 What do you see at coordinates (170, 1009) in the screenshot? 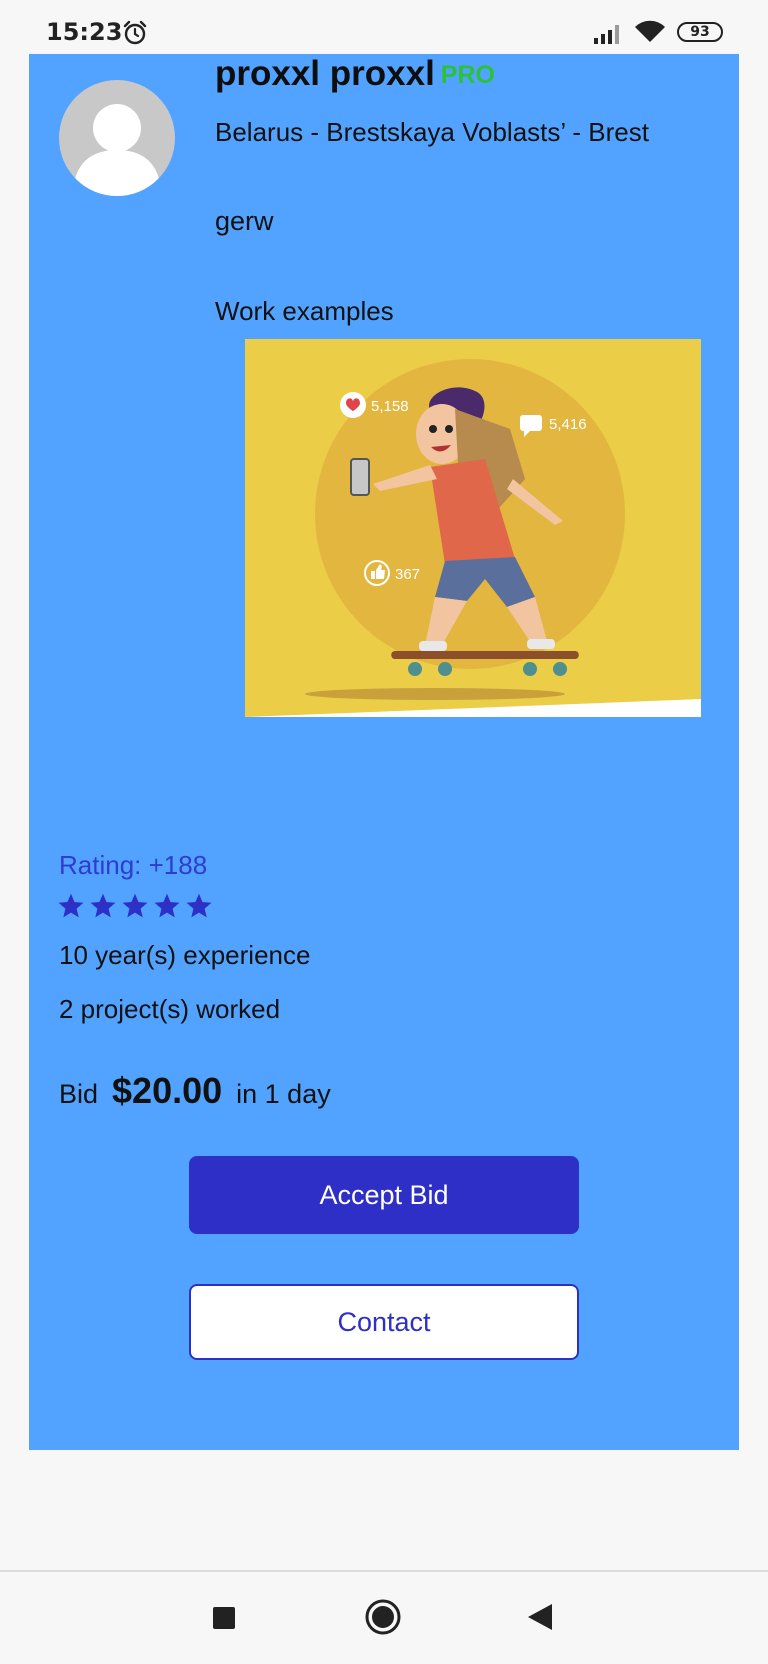
I see `projects-text: 2 project(s) worked` at bounding box center [170, 1009].